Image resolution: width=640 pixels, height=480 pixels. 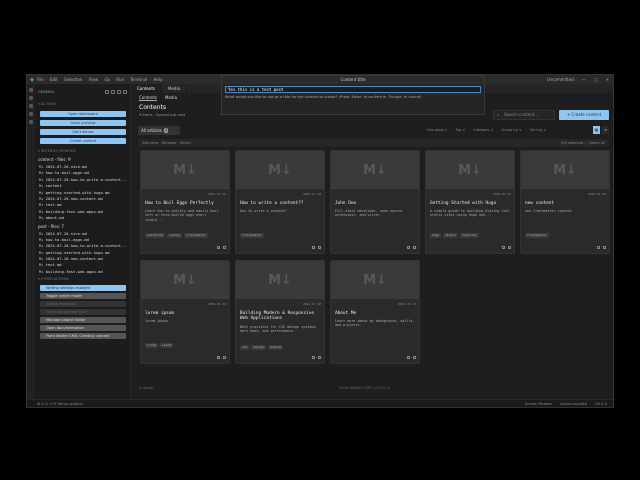 What do you see at coordinates (60, 403) in the screenshot?
I see `status-left: ⊗ 0 ⚠ 0 ⟳ demo-project` at bounding box center [60, 403].